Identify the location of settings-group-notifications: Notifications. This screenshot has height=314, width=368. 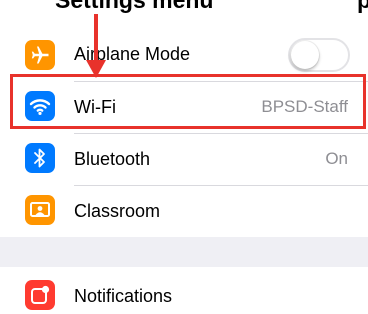
(184, 290).